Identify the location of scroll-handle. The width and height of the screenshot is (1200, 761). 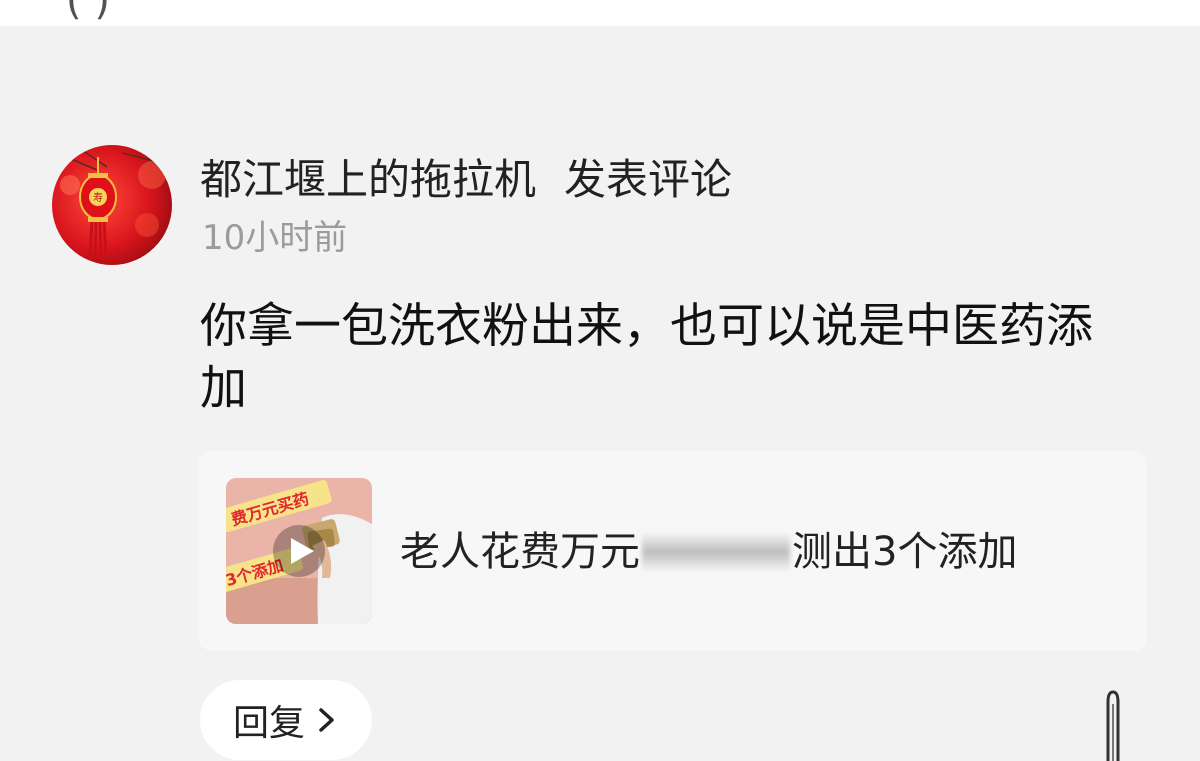
(1113, 725).